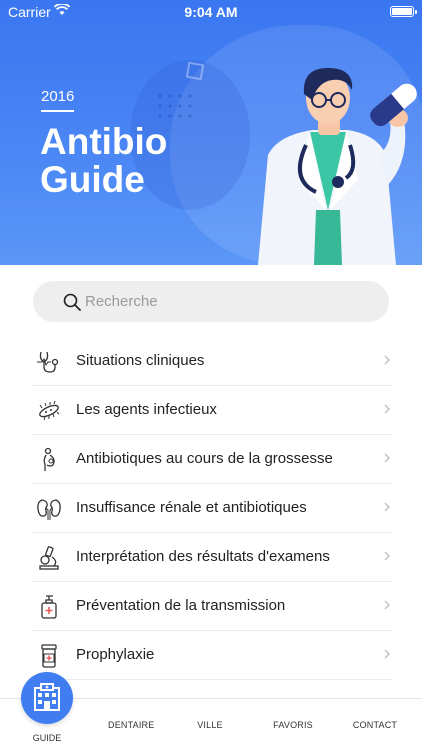  What do you see at coordinates (58, 100) in the screenshot?
I see `edition-year: 2016` at bounding box center [58, 100].